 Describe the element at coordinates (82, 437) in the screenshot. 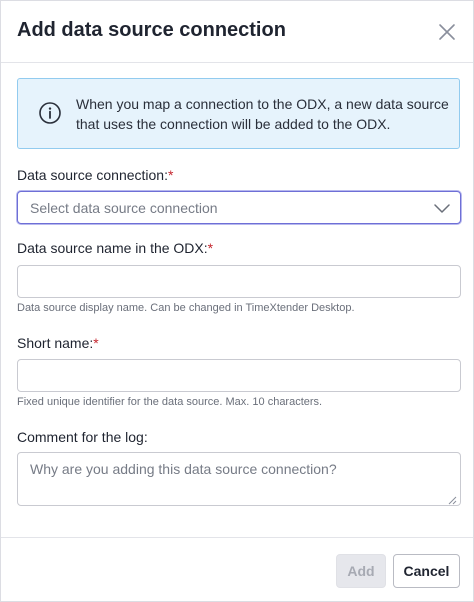

I see `comment-label: Comment for the log:` at that location.